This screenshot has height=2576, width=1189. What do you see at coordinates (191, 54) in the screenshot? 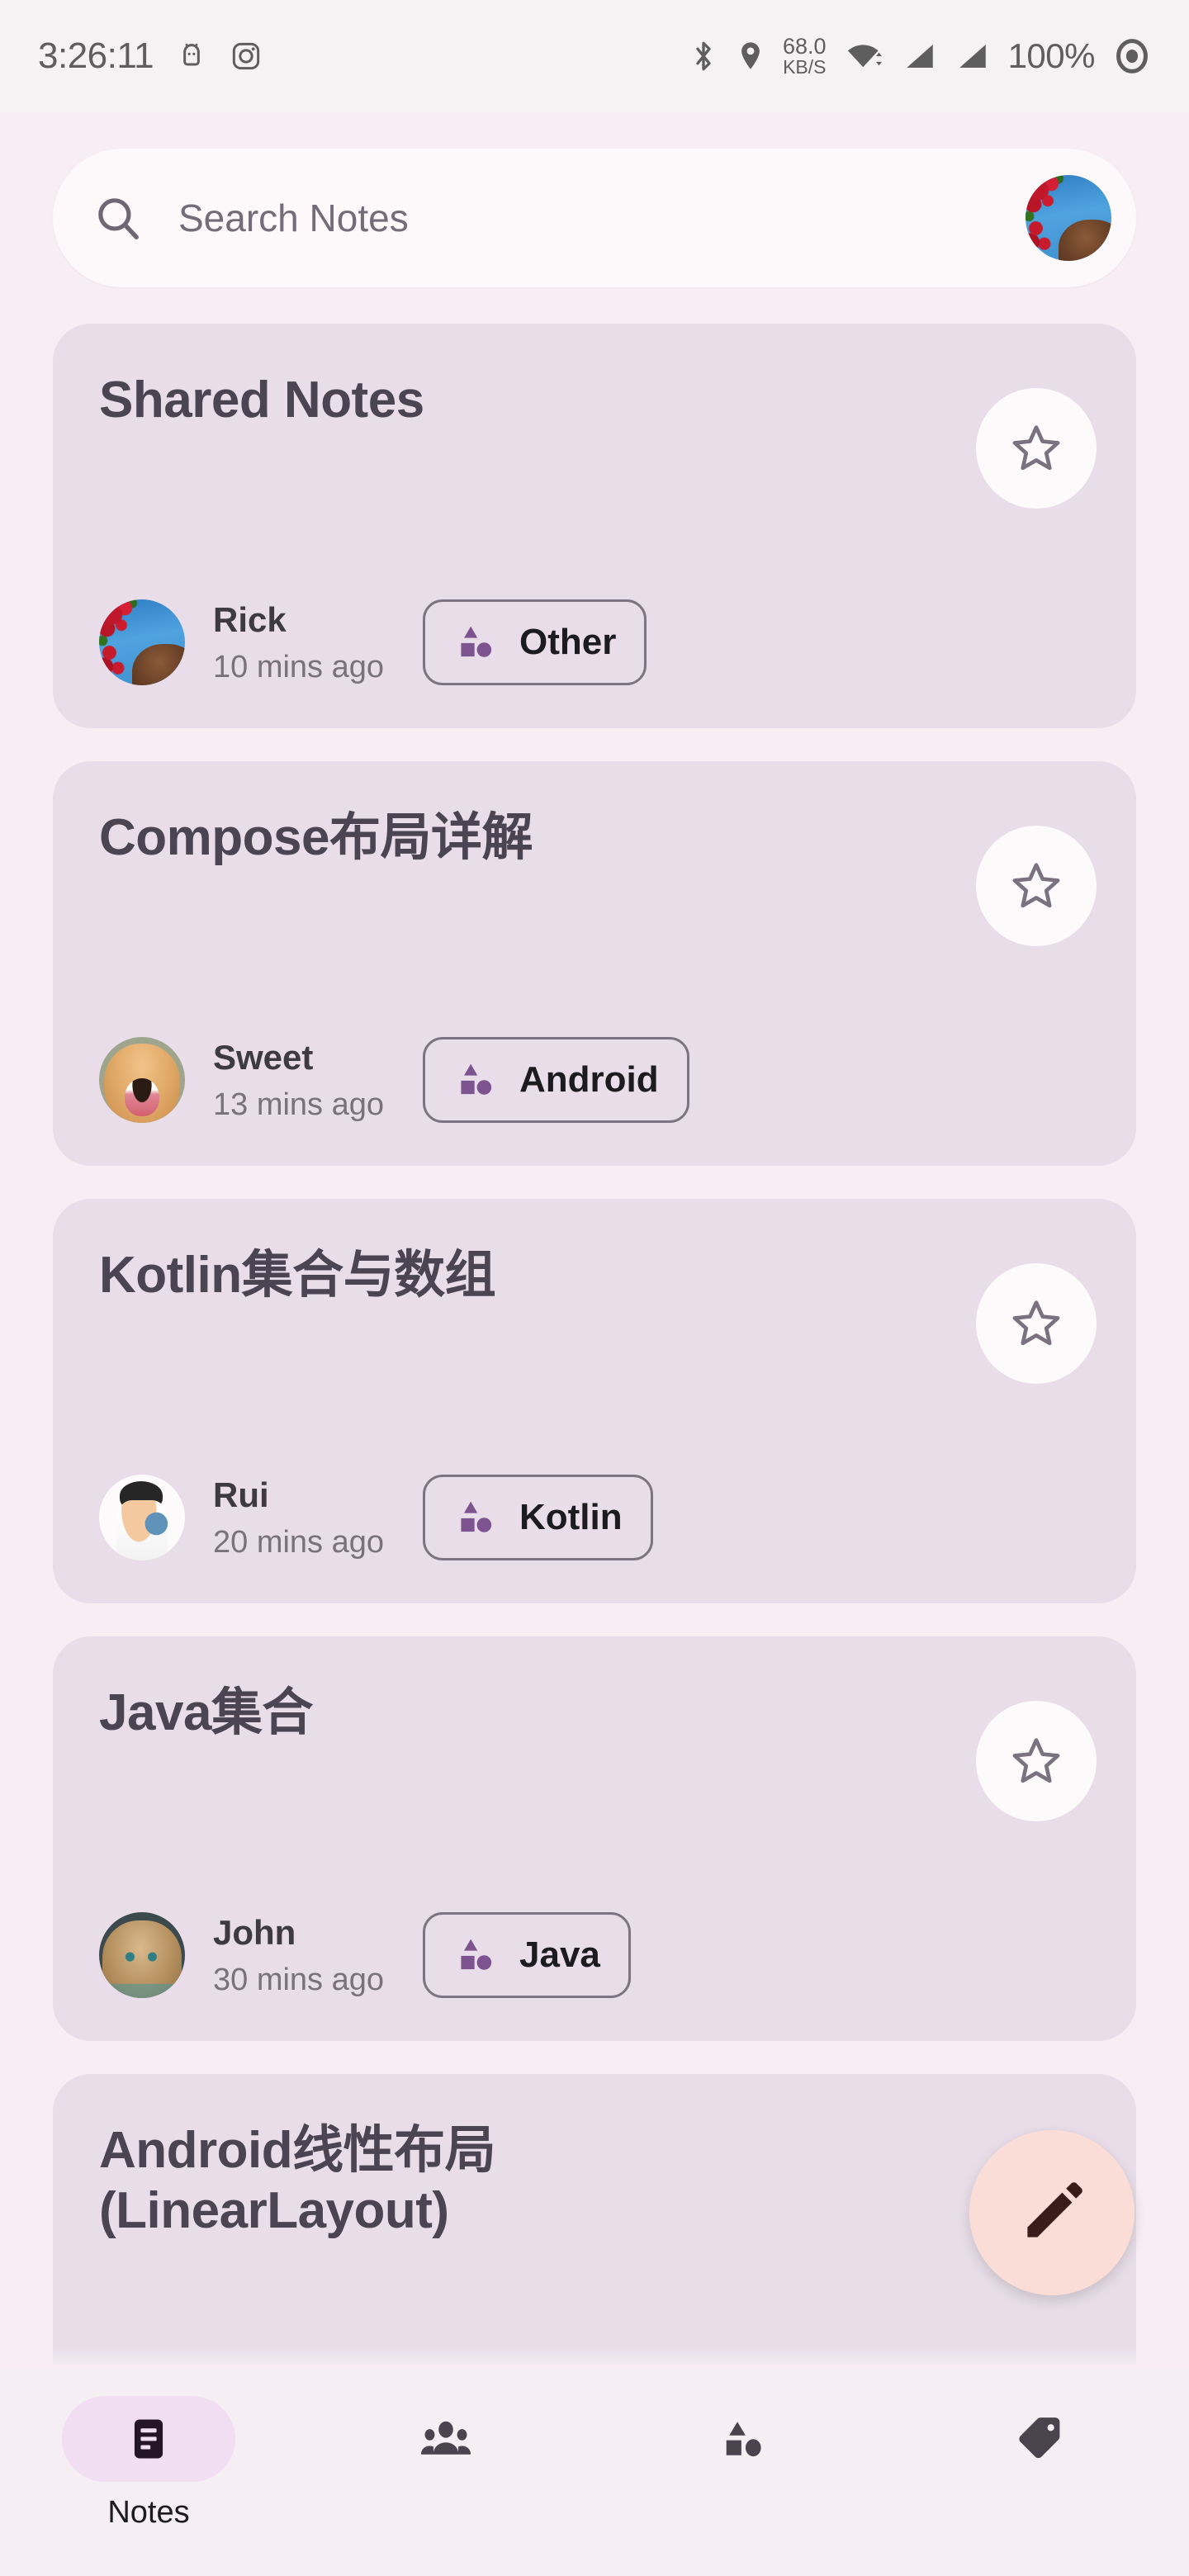
I see `android-robot-icon` at bounding box center [191, 54].